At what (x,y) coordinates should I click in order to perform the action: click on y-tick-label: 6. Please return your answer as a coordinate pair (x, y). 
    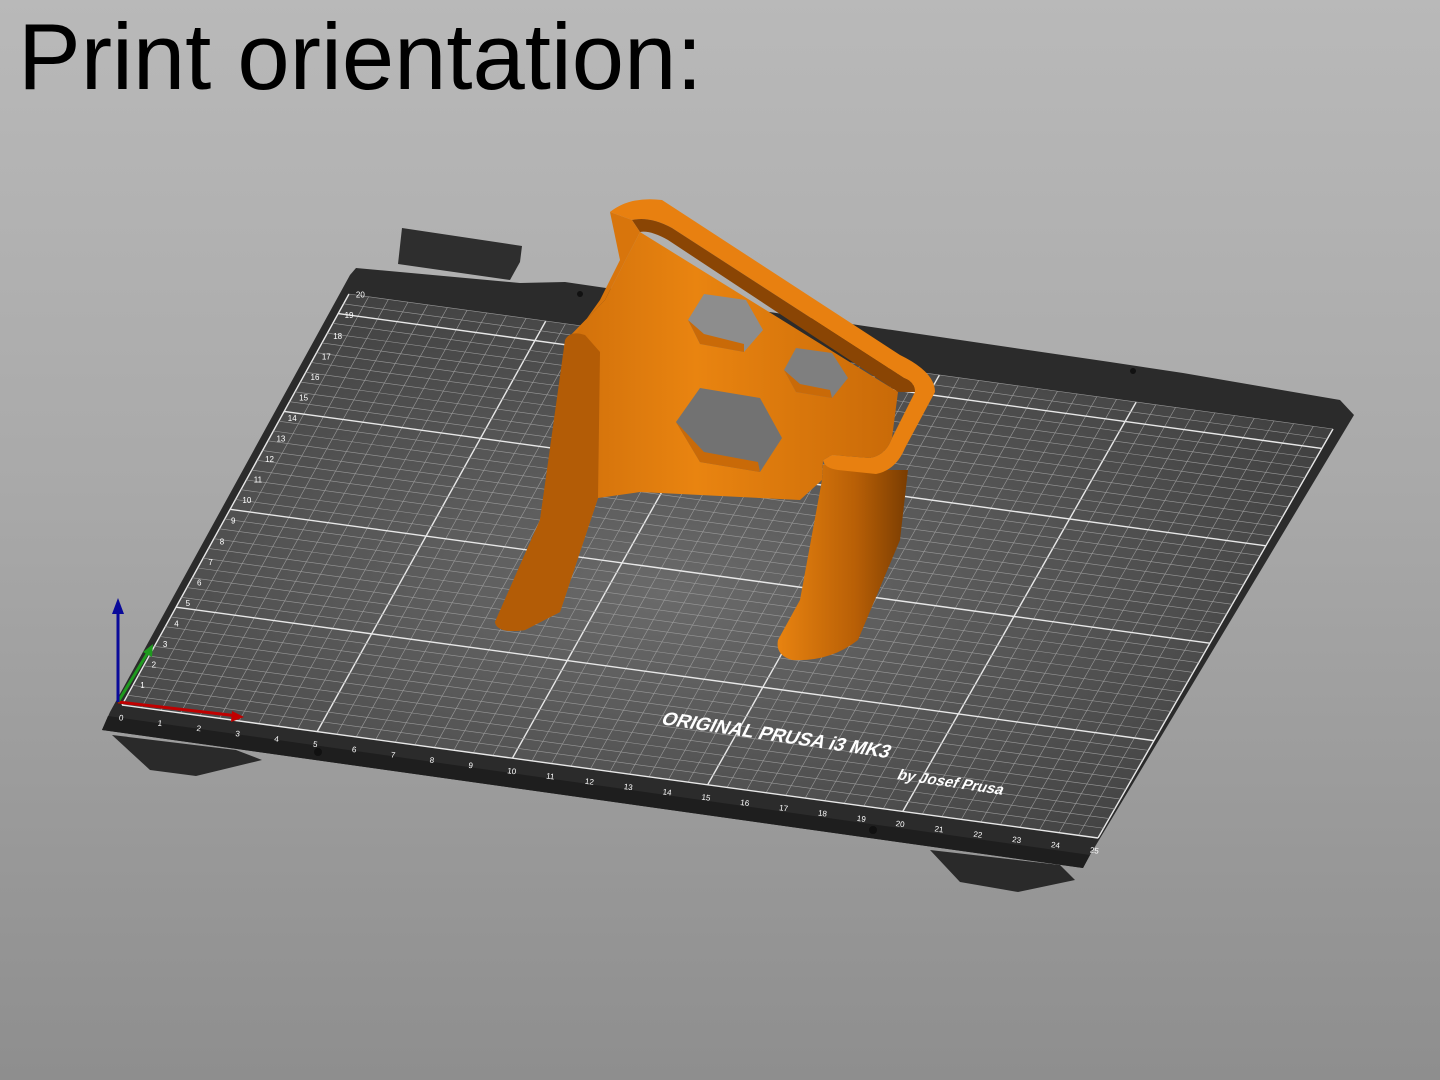
    Looking at the image, I should click on (199, 582).